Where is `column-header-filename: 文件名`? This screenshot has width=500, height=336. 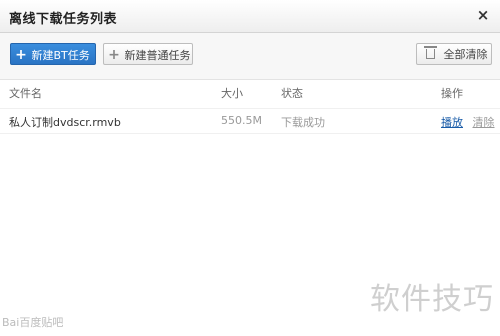 column-header-filename: 文件名 is located at coordinates (25, 93).